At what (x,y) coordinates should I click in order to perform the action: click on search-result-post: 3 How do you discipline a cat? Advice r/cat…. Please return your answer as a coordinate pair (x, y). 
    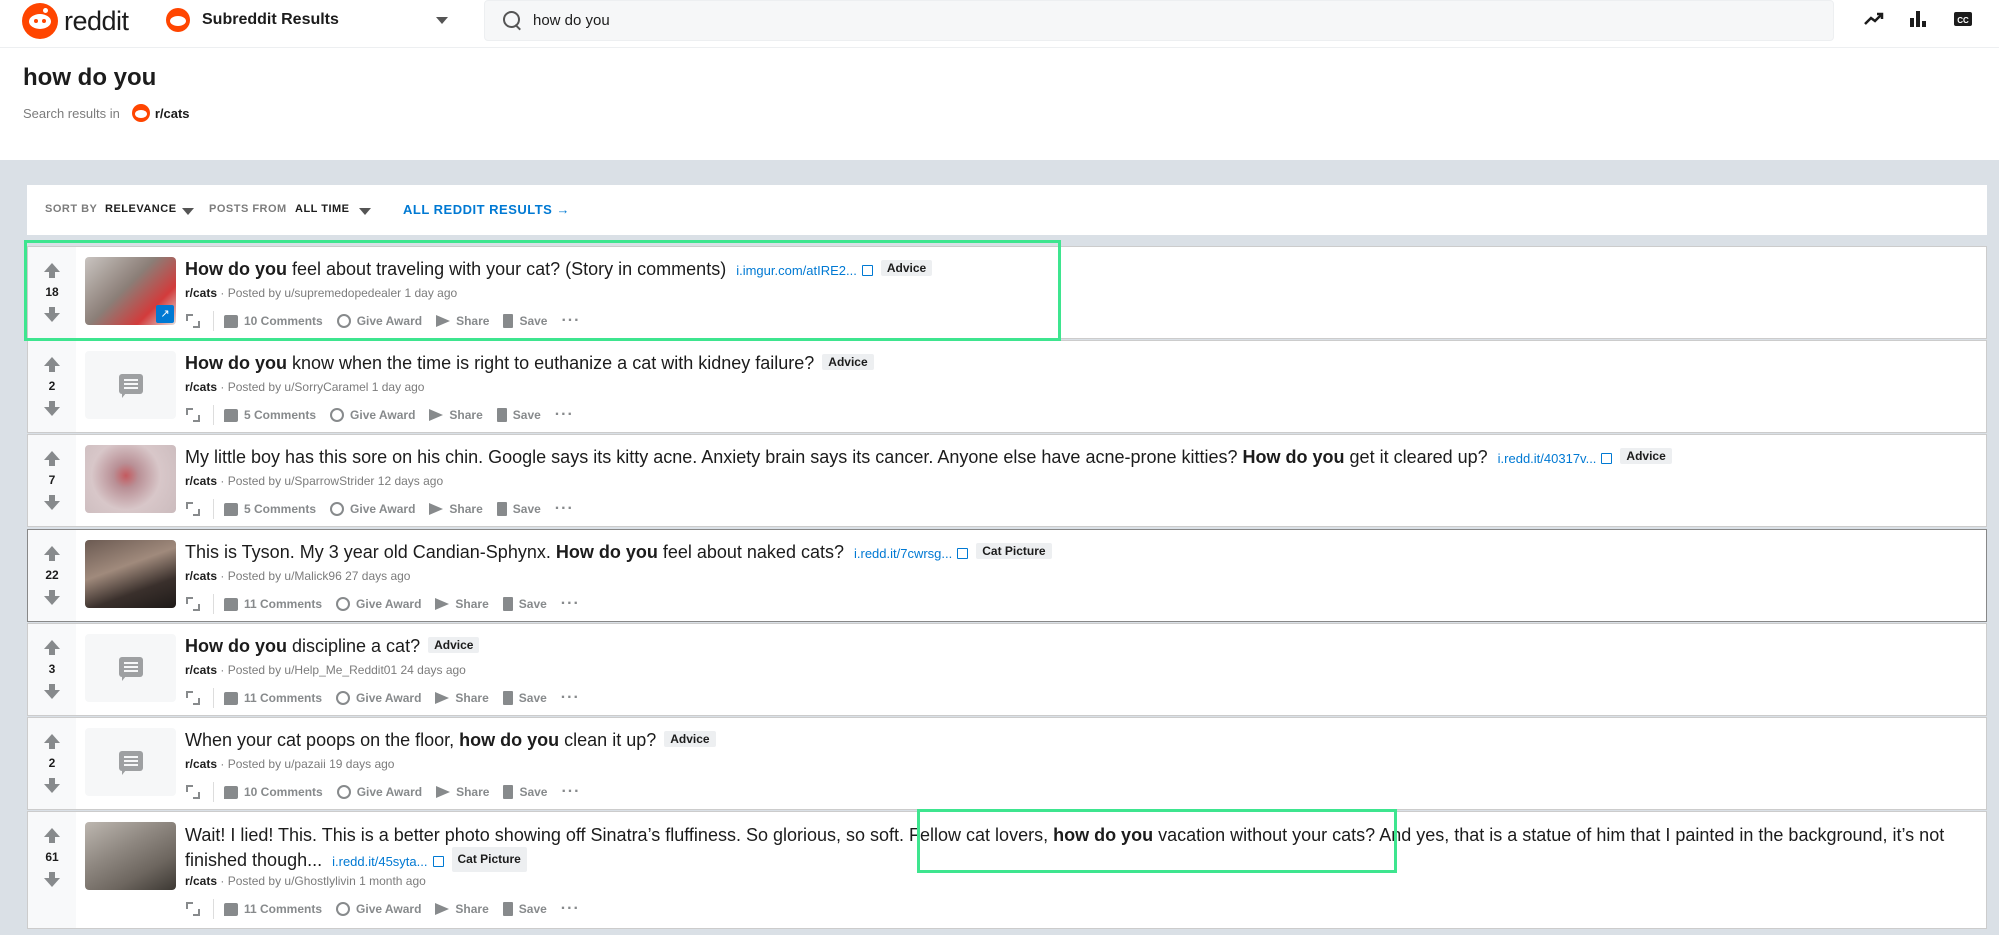
    Looking at the image, I should click on (1007, 669).